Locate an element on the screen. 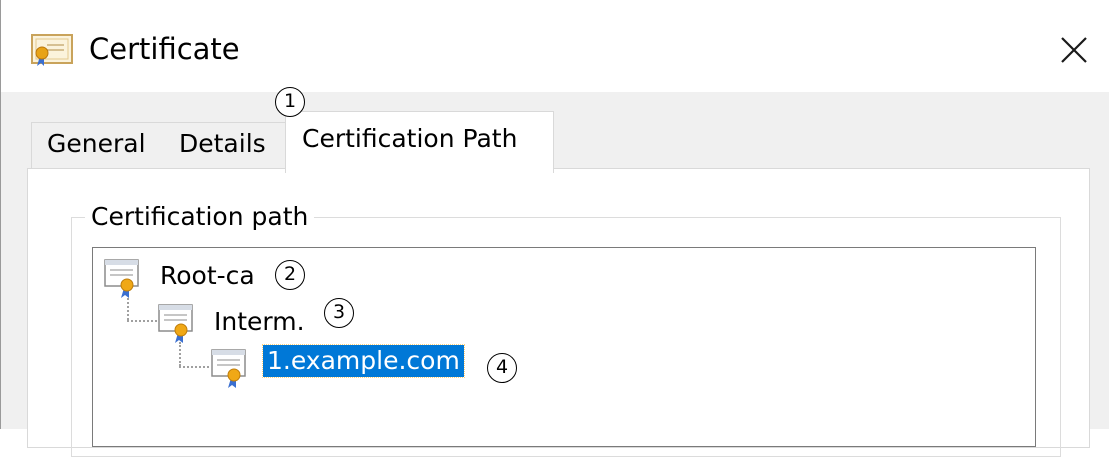  close-icon is located at coordinates (1074, 50).